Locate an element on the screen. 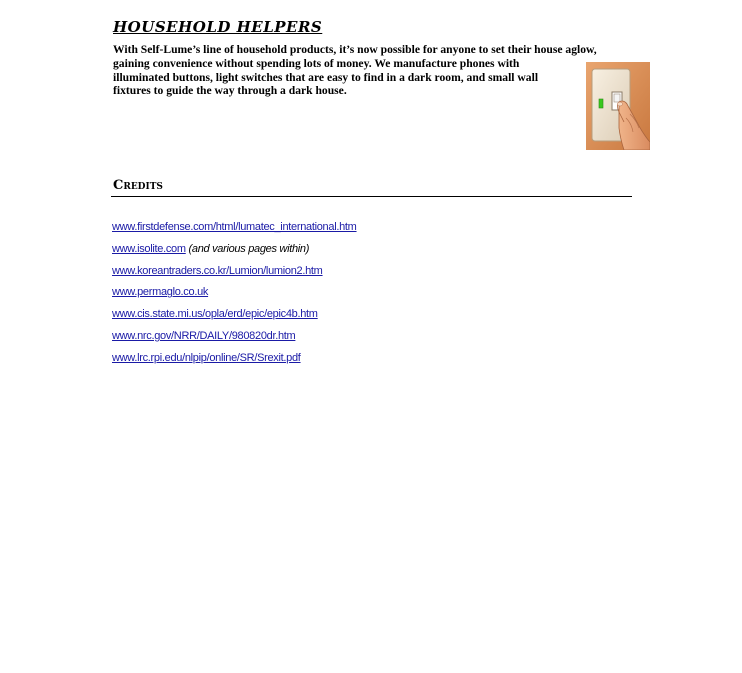 Image resolution: width=742 pixels, height=673 pixels. credit-item: www.nrc.gov/NRR/DAILY/980820dr.htm is located at coordinates (234, 340).